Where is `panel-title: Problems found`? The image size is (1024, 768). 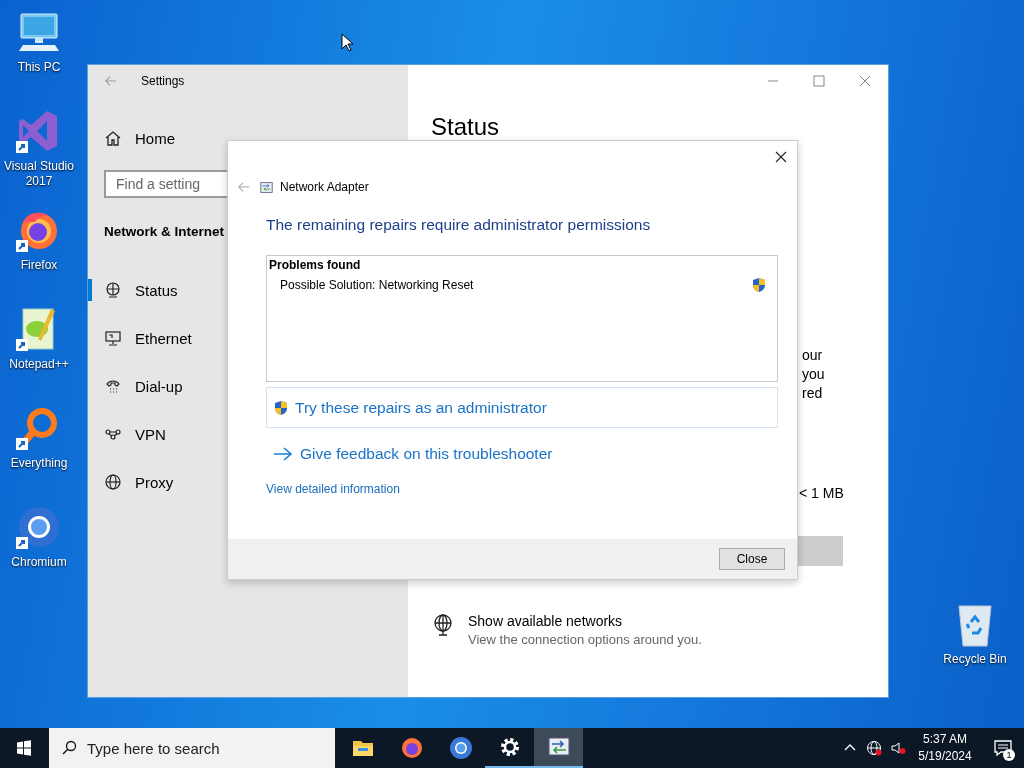 panel-title: Problems found is located at coordinates (315, 265).